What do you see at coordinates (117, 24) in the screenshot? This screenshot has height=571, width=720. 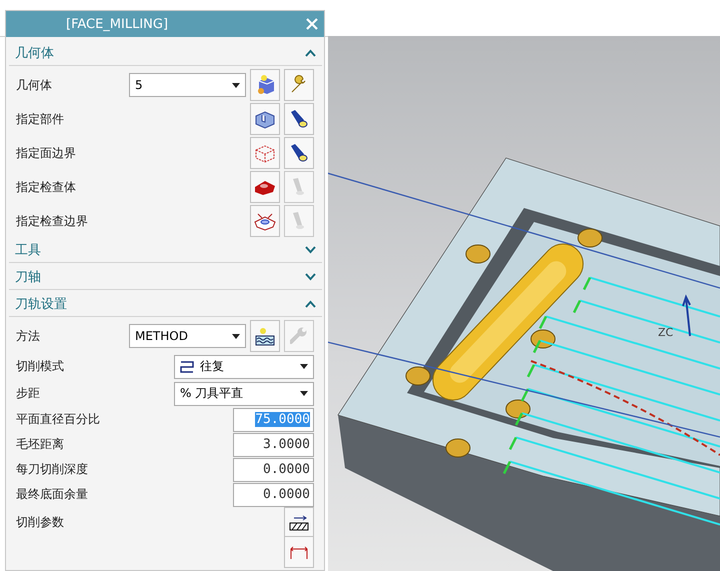 I see `dialog-title: [FACE_MILLING]` at bounding box center [117, 24].